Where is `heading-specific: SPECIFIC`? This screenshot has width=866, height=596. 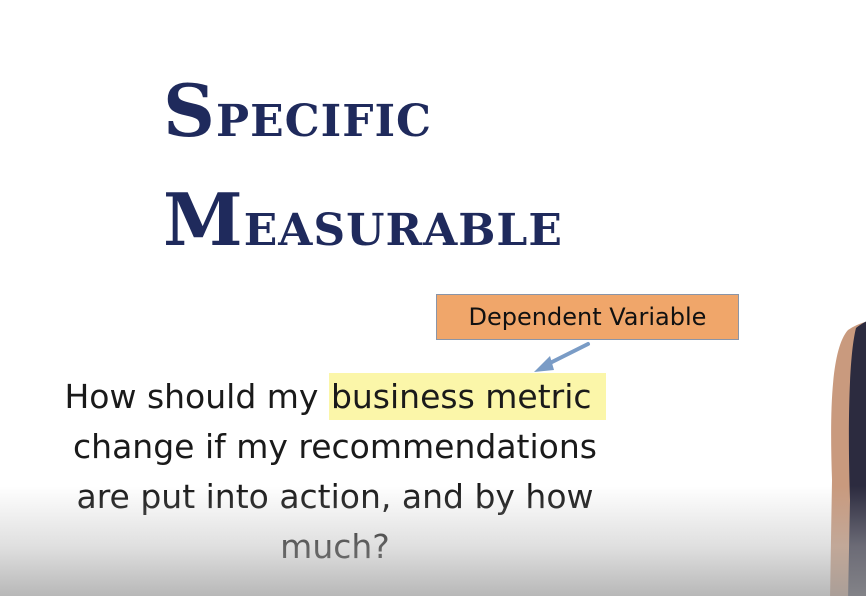
heading-specific: SPECIFIC is located at coordinates (297, 111).